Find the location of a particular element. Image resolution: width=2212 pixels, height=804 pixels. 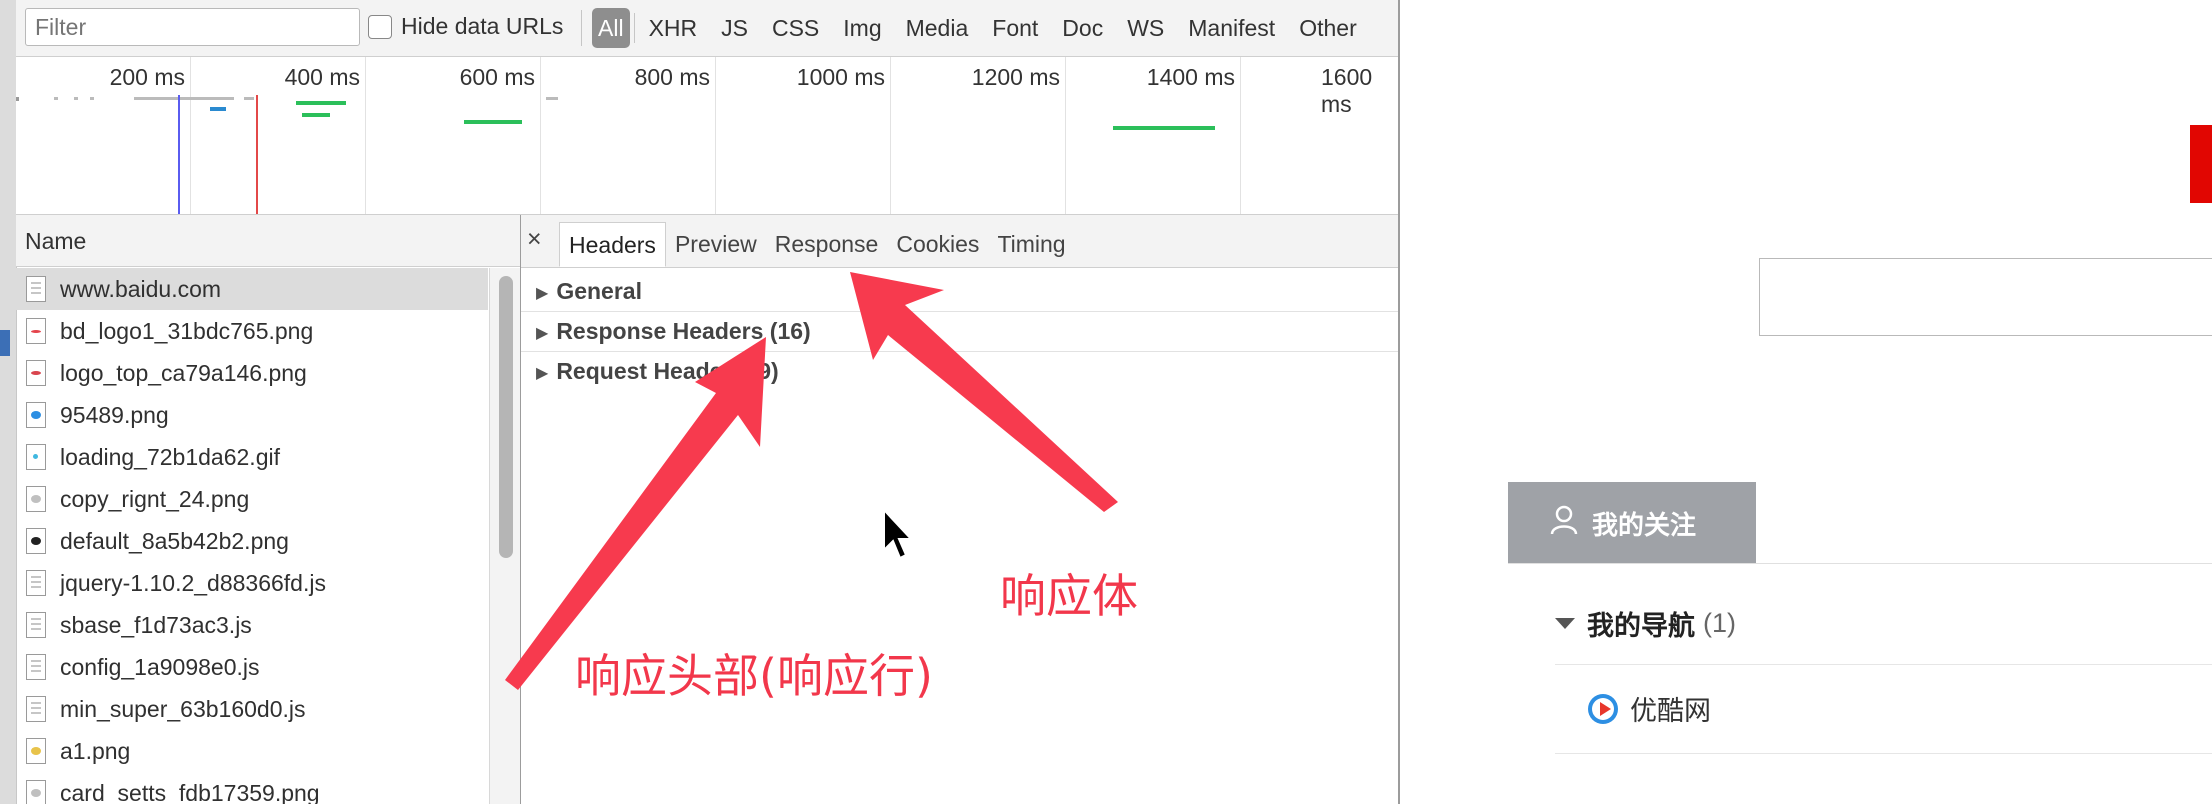

request-name: bd_logo1_31bdc765.png is located at coordinates (187, 330).